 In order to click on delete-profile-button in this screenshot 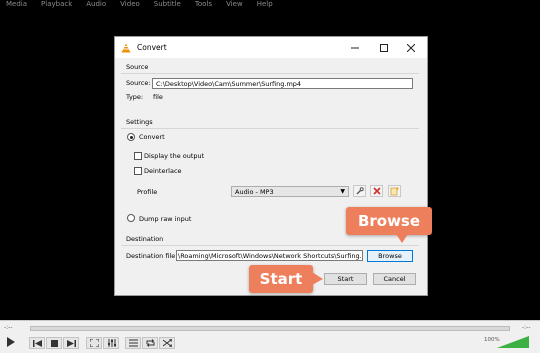, I will do `click(376, 191)`.